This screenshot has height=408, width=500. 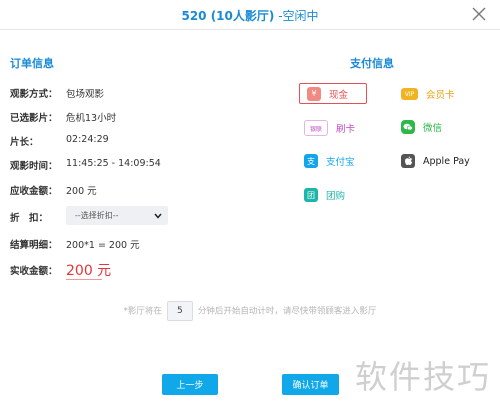 What do you see at coordinates (34, 245) in the screenshot?
I see `settlement-label: 结算明细：` at bounding box center [34, 245].